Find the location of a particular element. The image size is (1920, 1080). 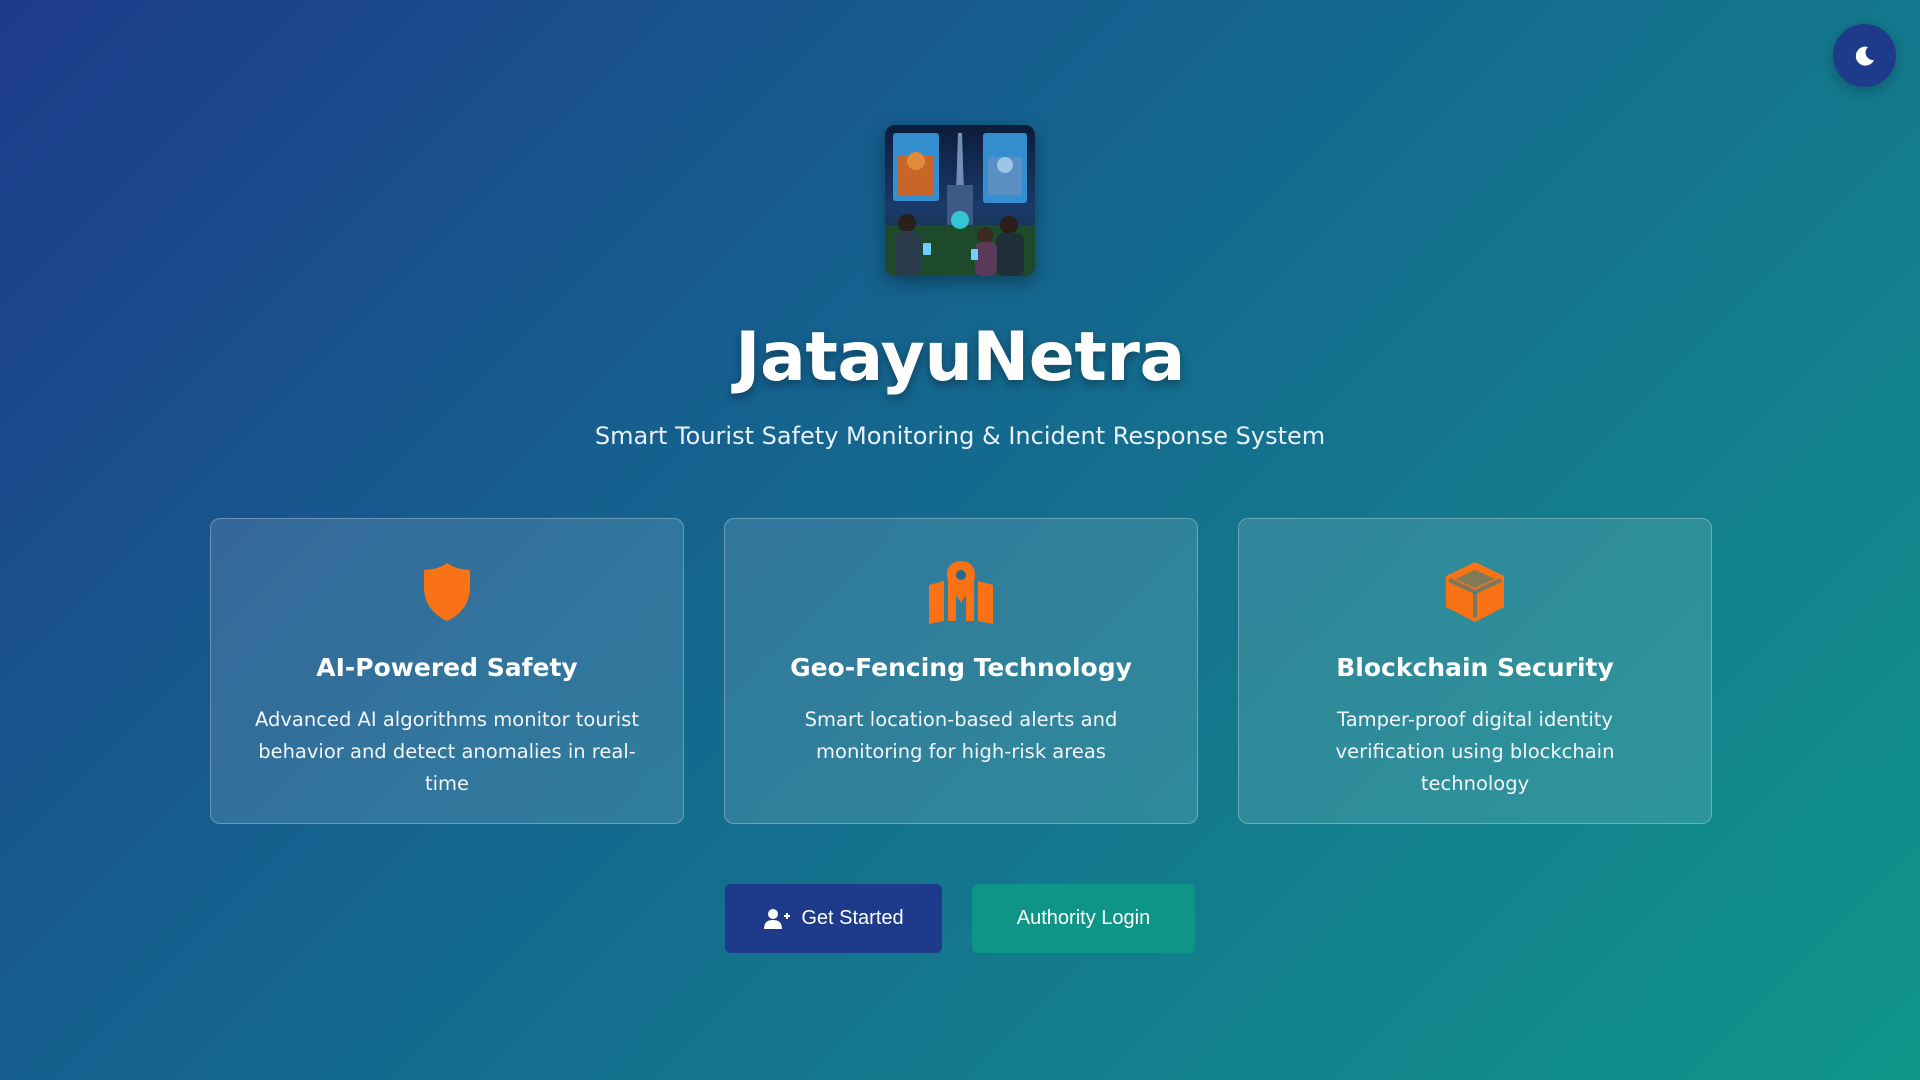

hero-actions: Get Started Authority Login is located at coordinates (960, 918).